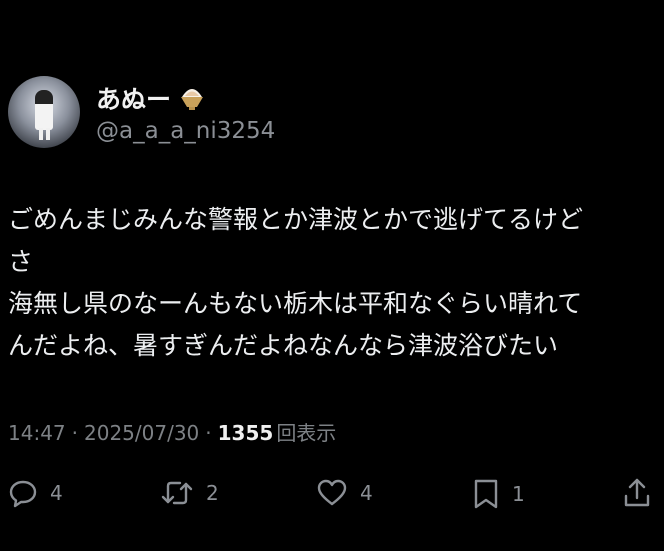  I want to click on tweet-line: さ, so click(21, 261).